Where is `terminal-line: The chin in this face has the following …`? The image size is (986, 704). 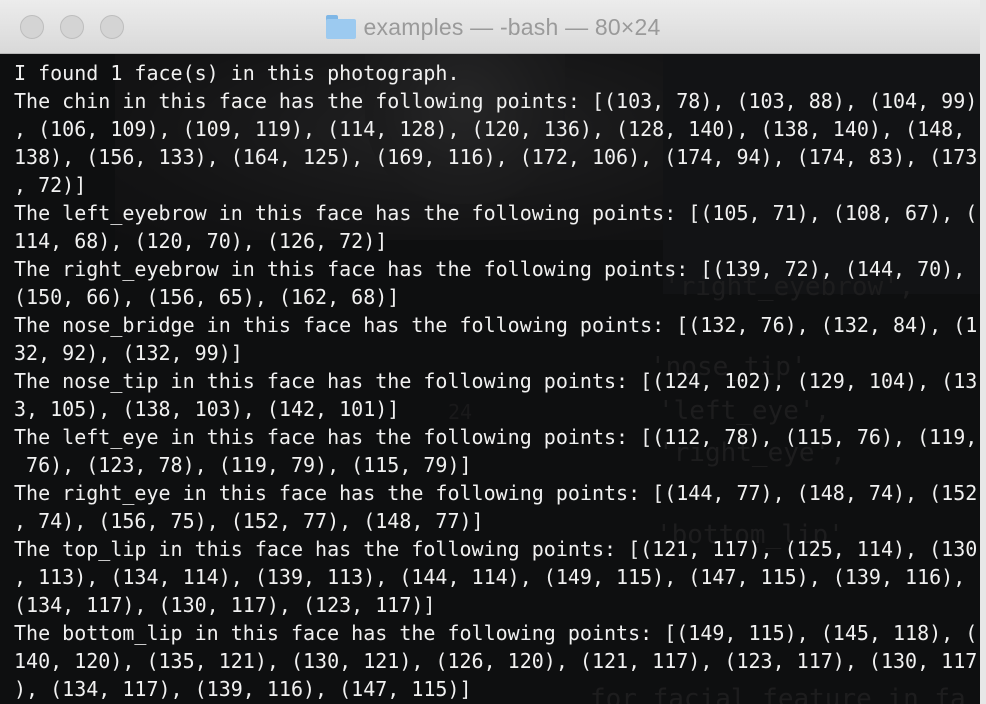
terminal-line: The chin in this face has the following … is located at coordinates (496, 101).